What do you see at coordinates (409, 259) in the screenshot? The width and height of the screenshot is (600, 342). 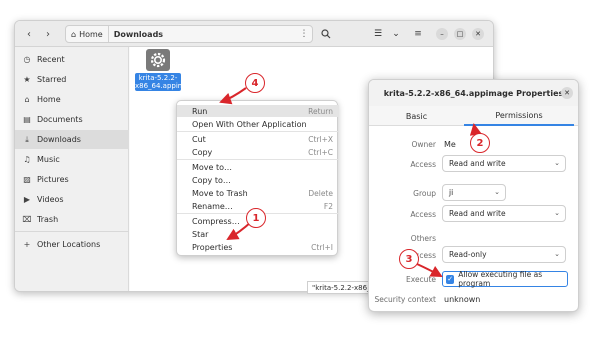 I see `callout-3: 3` at bounding box center [409, 259].